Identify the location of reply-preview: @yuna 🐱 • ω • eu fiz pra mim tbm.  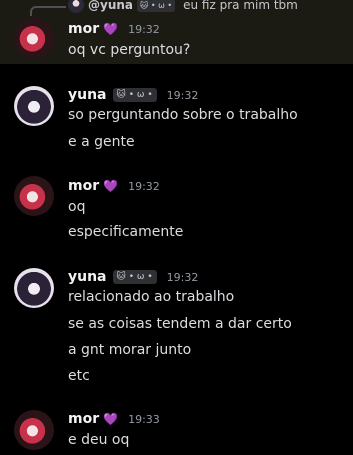
(183, 6).